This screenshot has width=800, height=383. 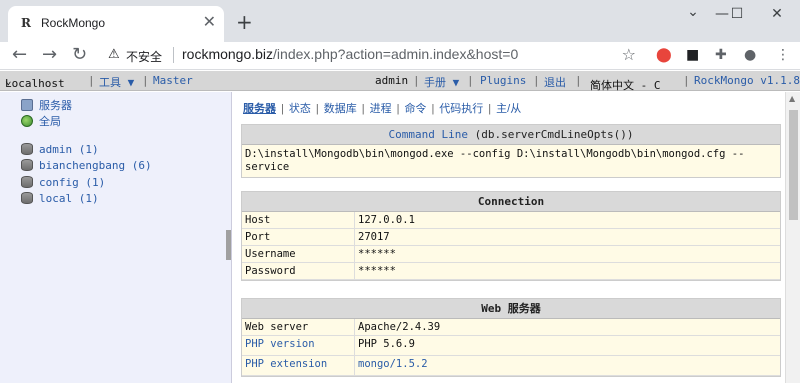 I want to click on warning-icon: ⚠, so click(x=114, y=54).